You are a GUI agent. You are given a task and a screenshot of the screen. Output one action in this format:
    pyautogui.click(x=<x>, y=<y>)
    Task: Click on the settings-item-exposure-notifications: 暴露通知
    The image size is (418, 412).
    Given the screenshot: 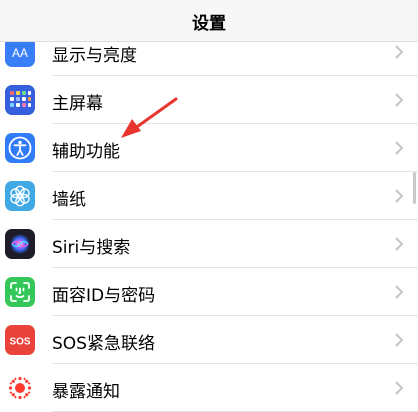 What is the action you would take?
    pyautogui.click(x=209, y=388)
    